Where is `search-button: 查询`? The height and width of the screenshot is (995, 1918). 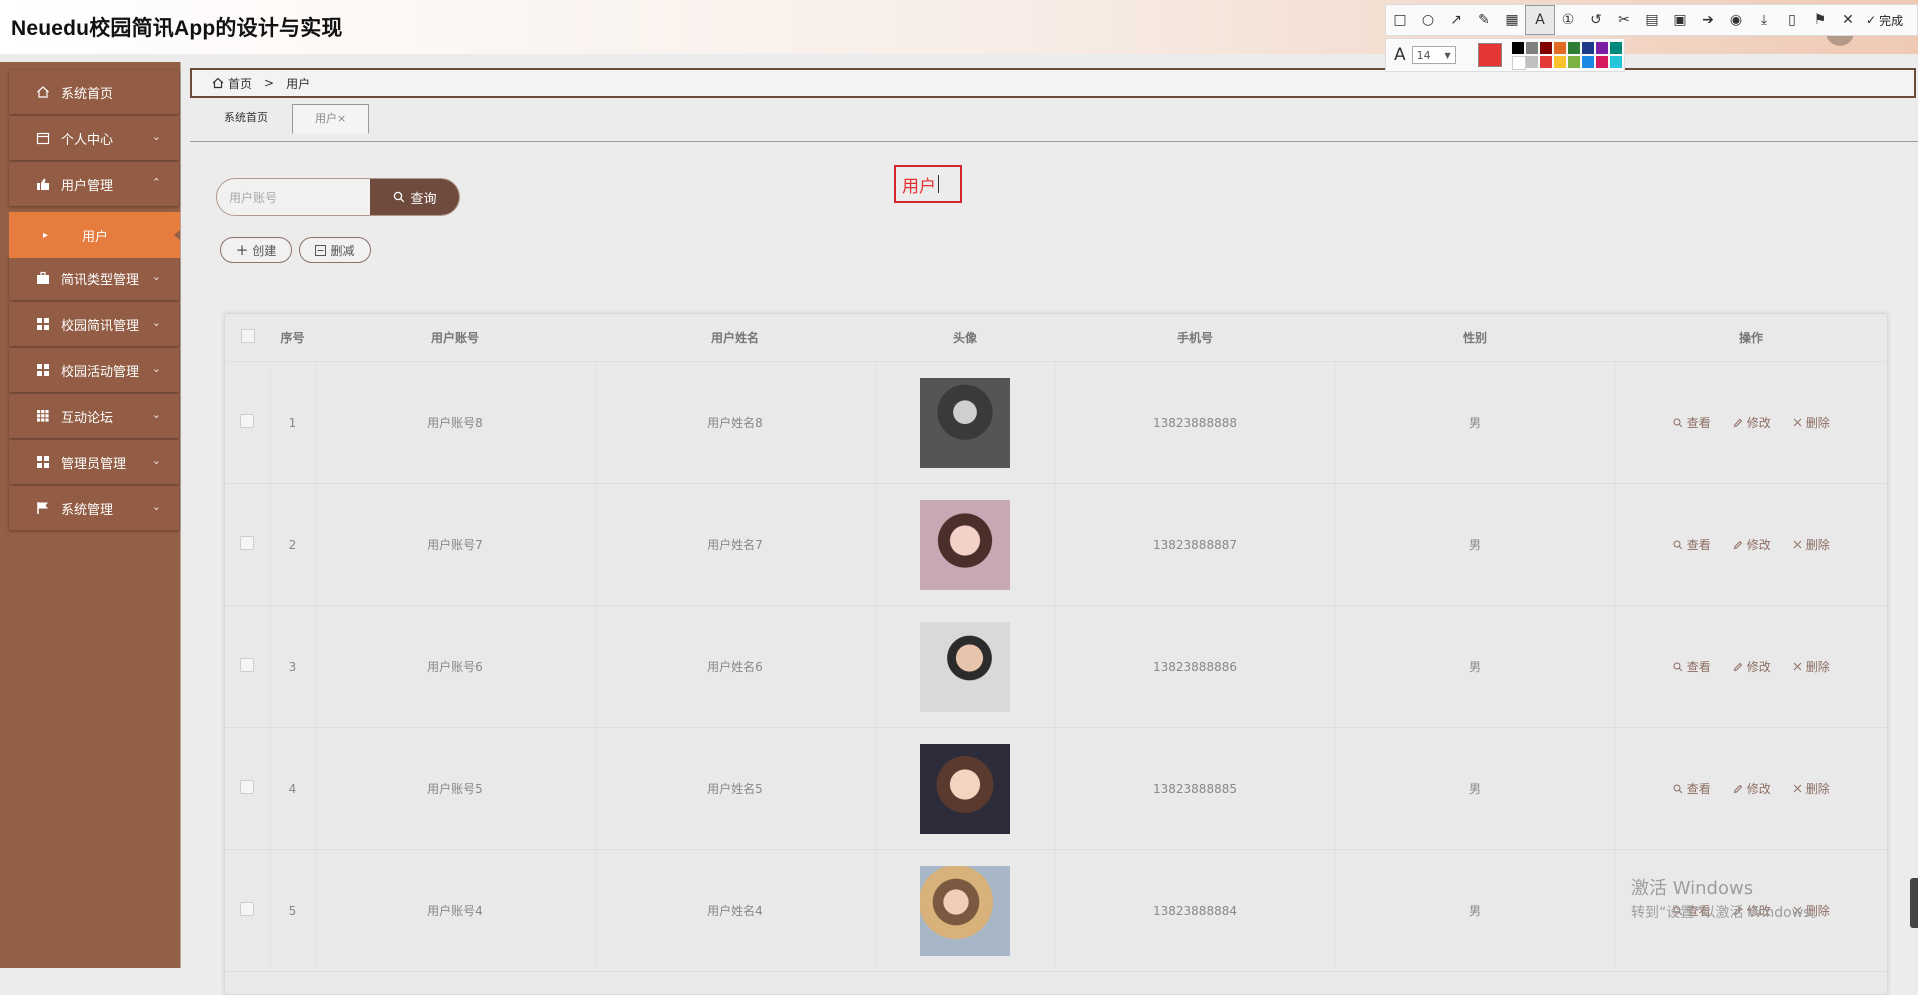
search-button: 查询 is located at coordinates (414, 197).